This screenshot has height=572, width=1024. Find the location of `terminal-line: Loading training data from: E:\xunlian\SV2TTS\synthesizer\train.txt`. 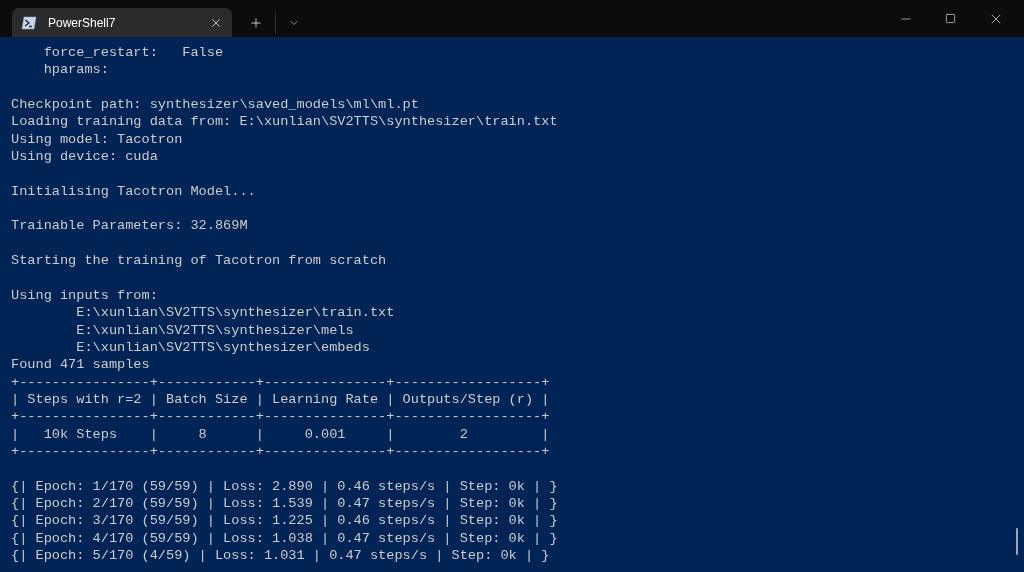

terminal-line: Loading training data from: E:\xunlian\SV2TTS\synthesizer\train.txt is located at coordinates (284, 122).